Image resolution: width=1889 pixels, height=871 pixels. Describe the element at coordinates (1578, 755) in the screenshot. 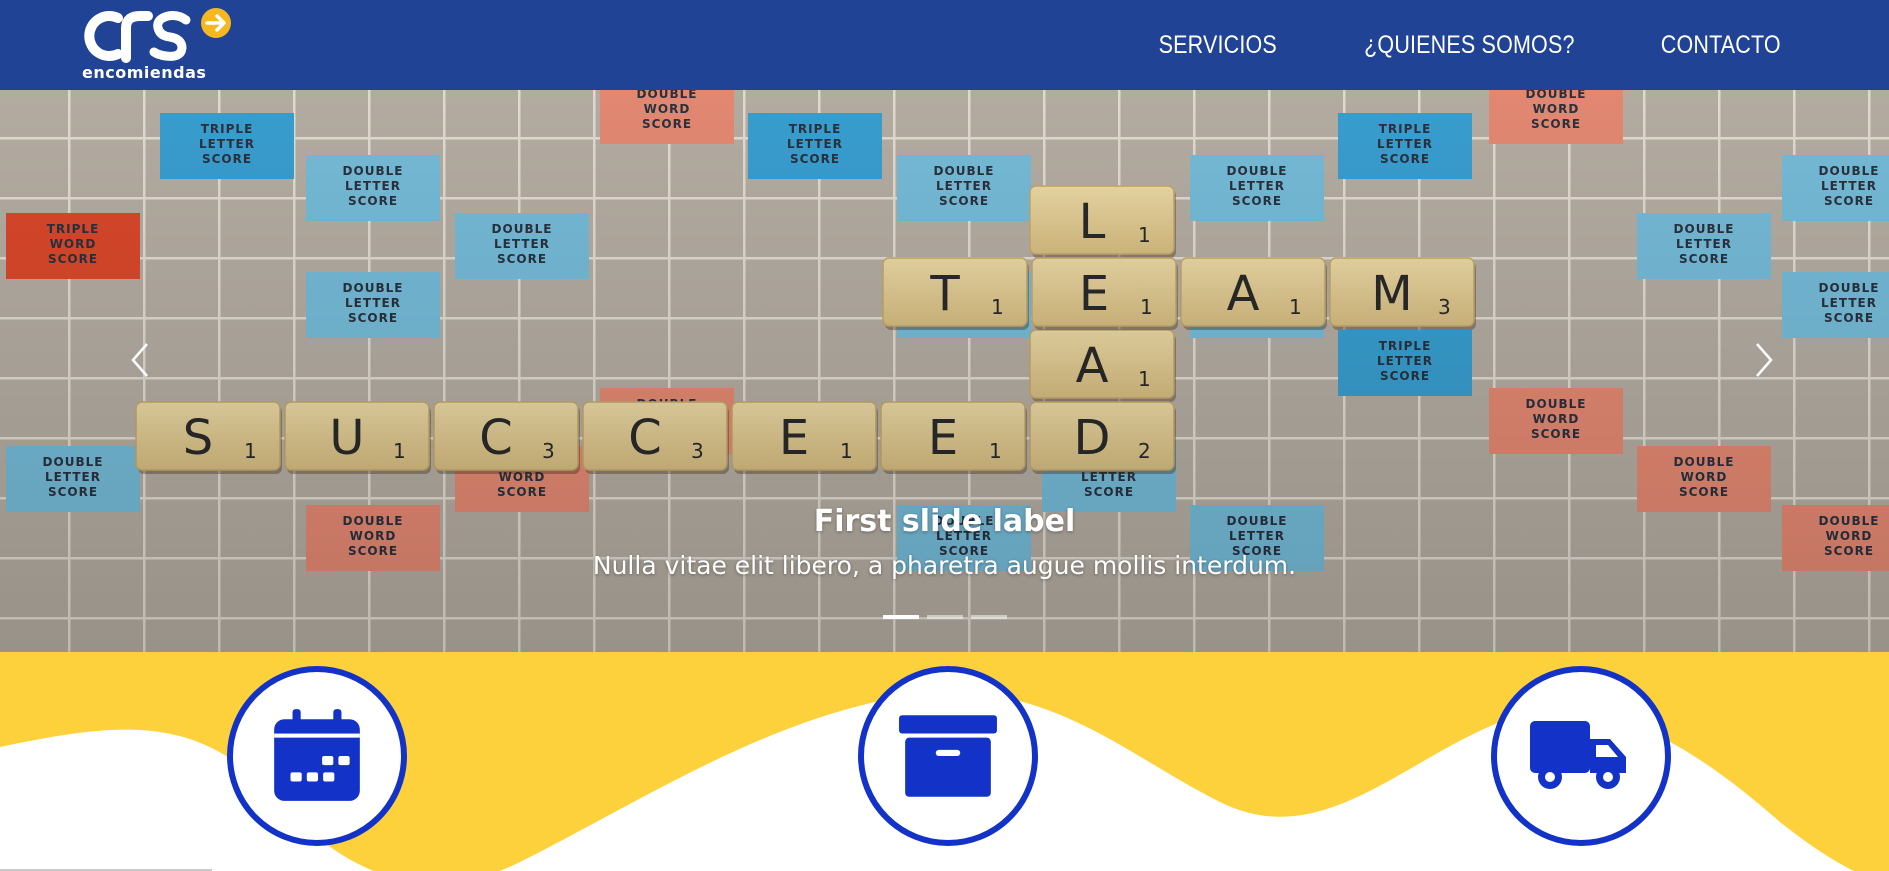

I see `delivery-truck-icon` at that location.